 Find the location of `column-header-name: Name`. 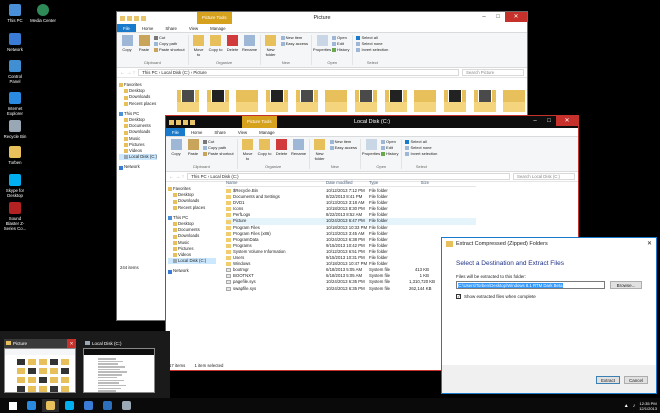

column-header-name: Name is located at coordinates (276, 182).